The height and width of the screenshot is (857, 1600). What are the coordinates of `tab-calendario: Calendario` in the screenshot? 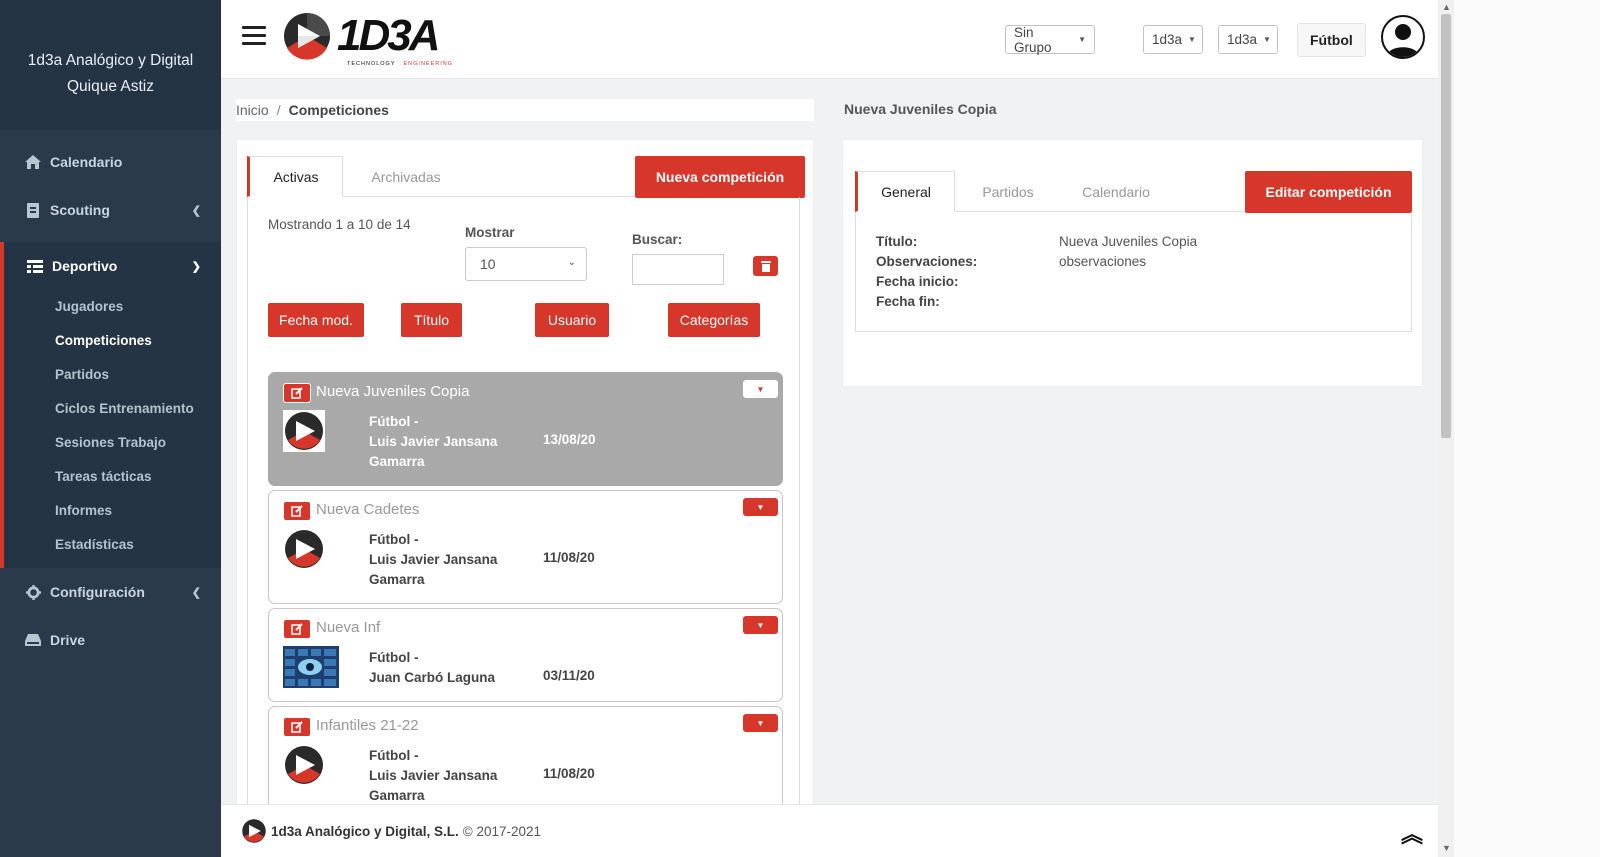 It's located at (1116, 191).